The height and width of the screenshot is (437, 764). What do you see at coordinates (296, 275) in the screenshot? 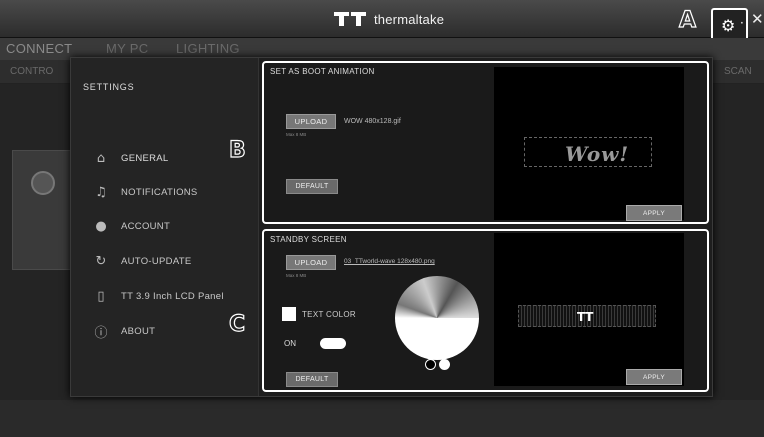
I see `standby-hint: Max 8 MB` at bounding box center [296, 275].